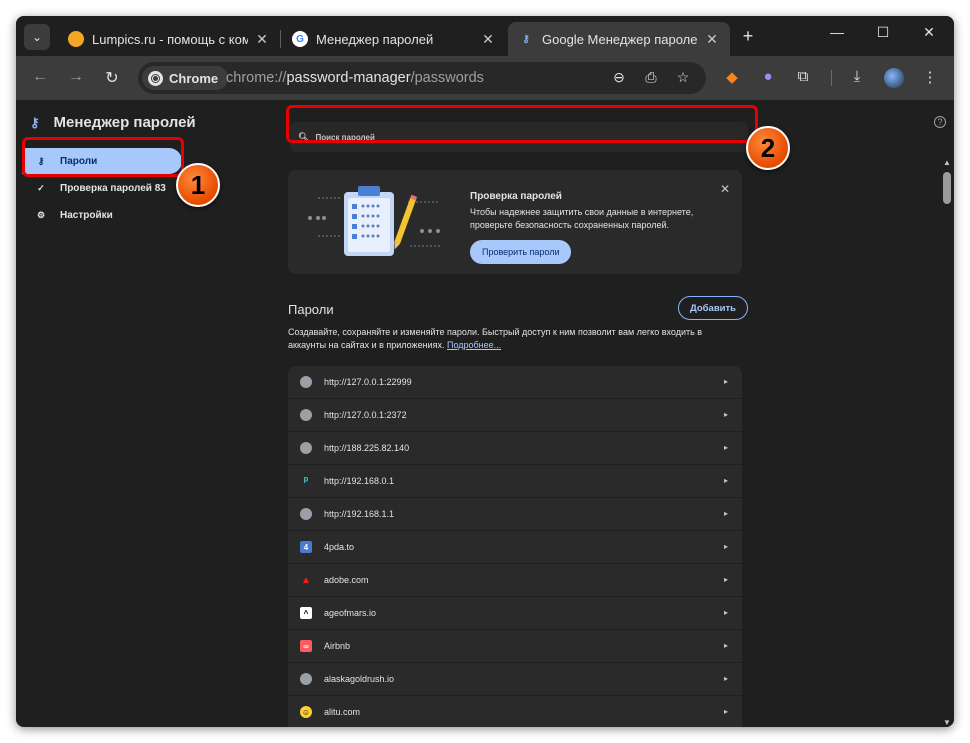 The height and width of the screenshot is (743, 970). Describe the element at coordinates (947, 162) in the screenshot. I see `scroll-up-icon: ▲` at that location.